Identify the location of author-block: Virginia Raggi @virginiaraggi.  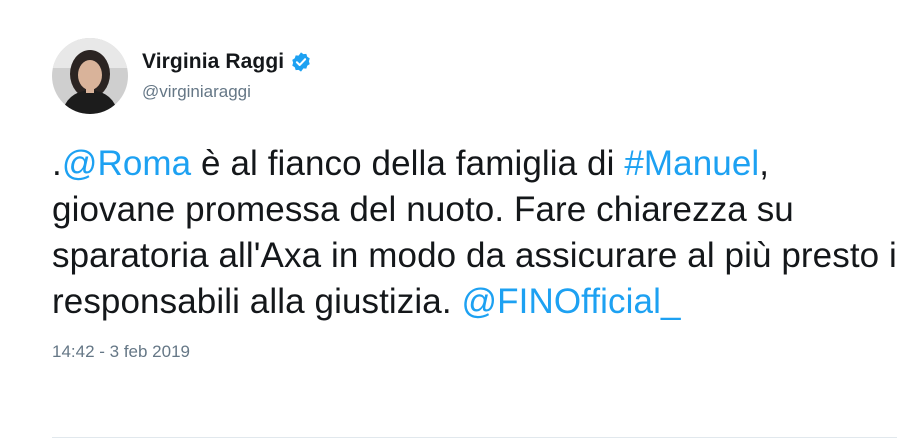
(227, 76).